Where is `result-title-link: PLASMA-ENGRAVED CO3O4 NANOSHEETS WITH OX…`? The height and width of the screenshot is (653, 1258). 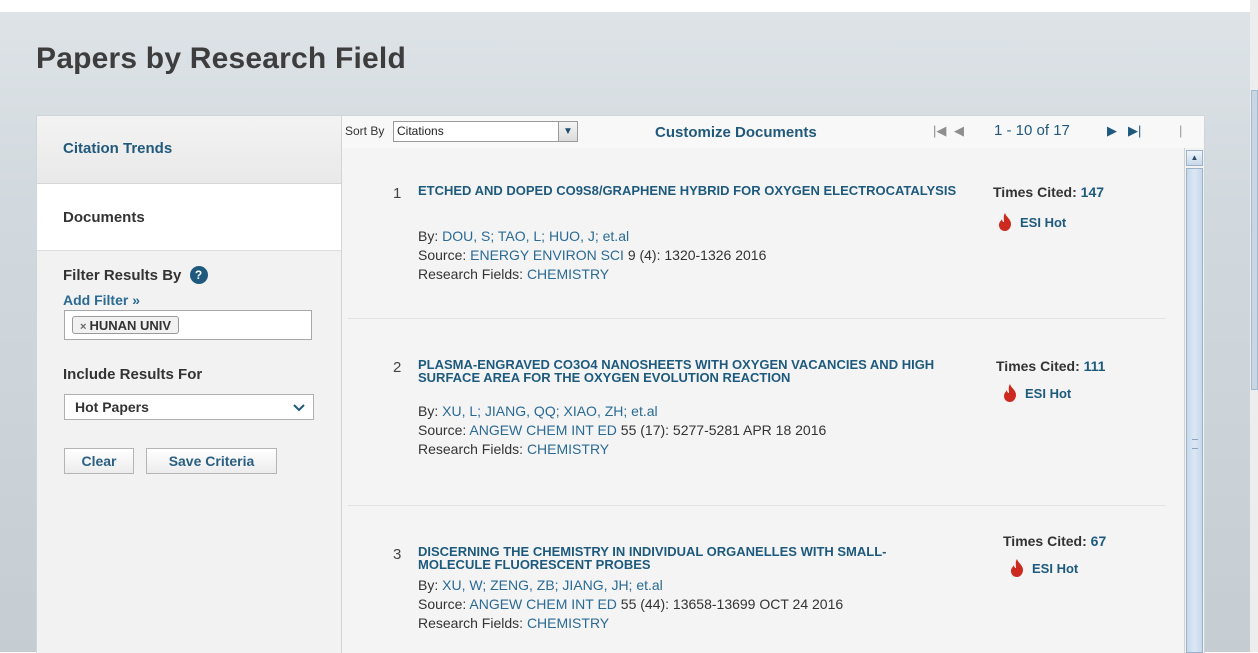 result-title-link: PLASMA-ENGRAVED CO3O4 NANOSHEETS WITH OX… is located at coordinates (688, 371).